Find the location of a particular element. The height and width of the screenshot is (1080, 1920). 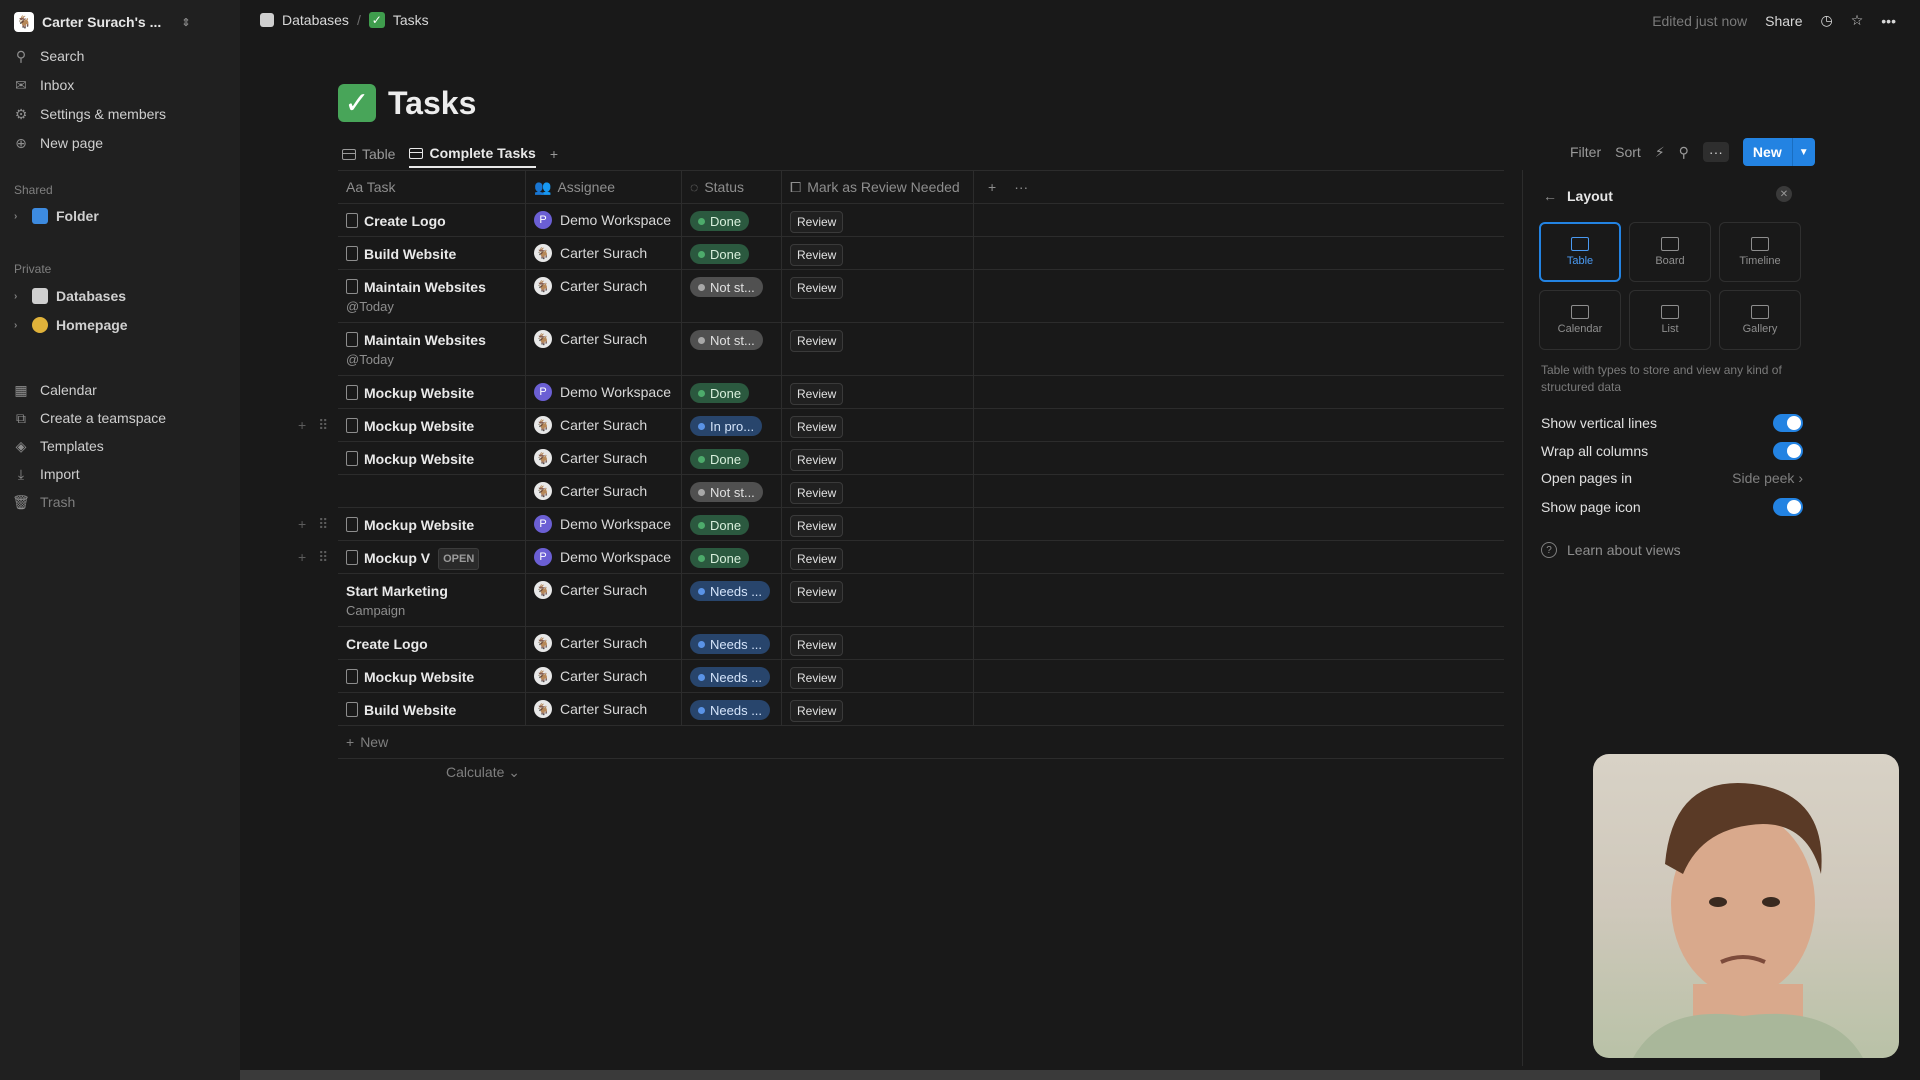

layout-option-board: Board is located at coordinates (1670, 252).